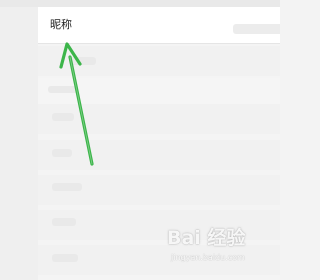 The height and width of the screenshot is (280, 320). Describe the element at coordinates (206, 238) in the screenshot. I see `watermark-logo-text: Bai 经验` at that location.